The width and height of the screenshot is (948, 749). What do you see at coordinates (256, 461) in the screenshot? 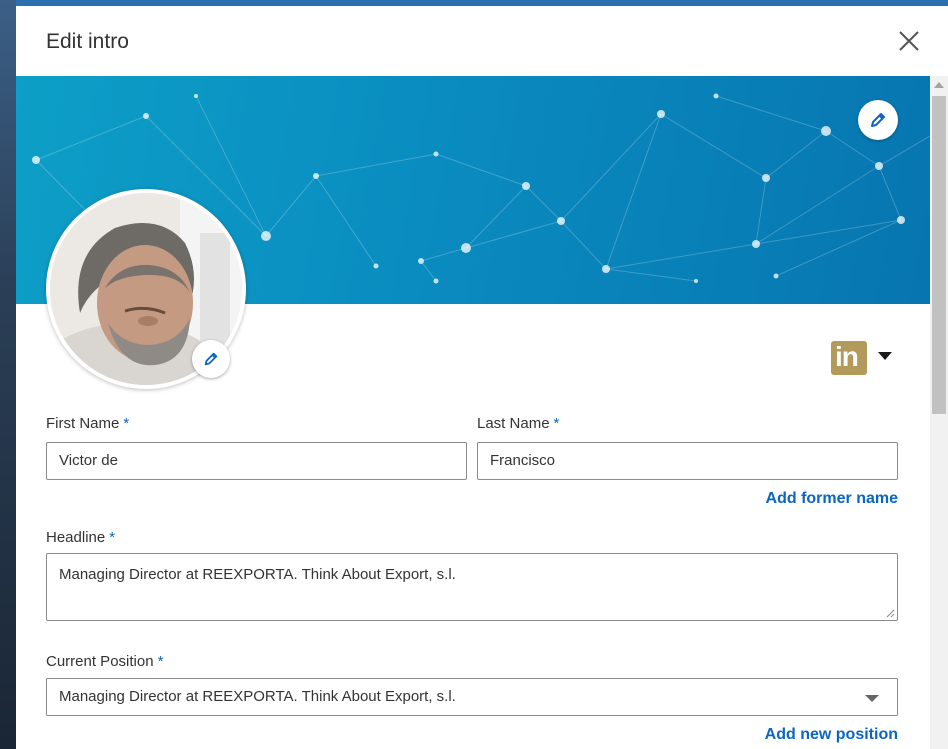
I see `first-name-input: Victor de` at bounding box center [256, 461].